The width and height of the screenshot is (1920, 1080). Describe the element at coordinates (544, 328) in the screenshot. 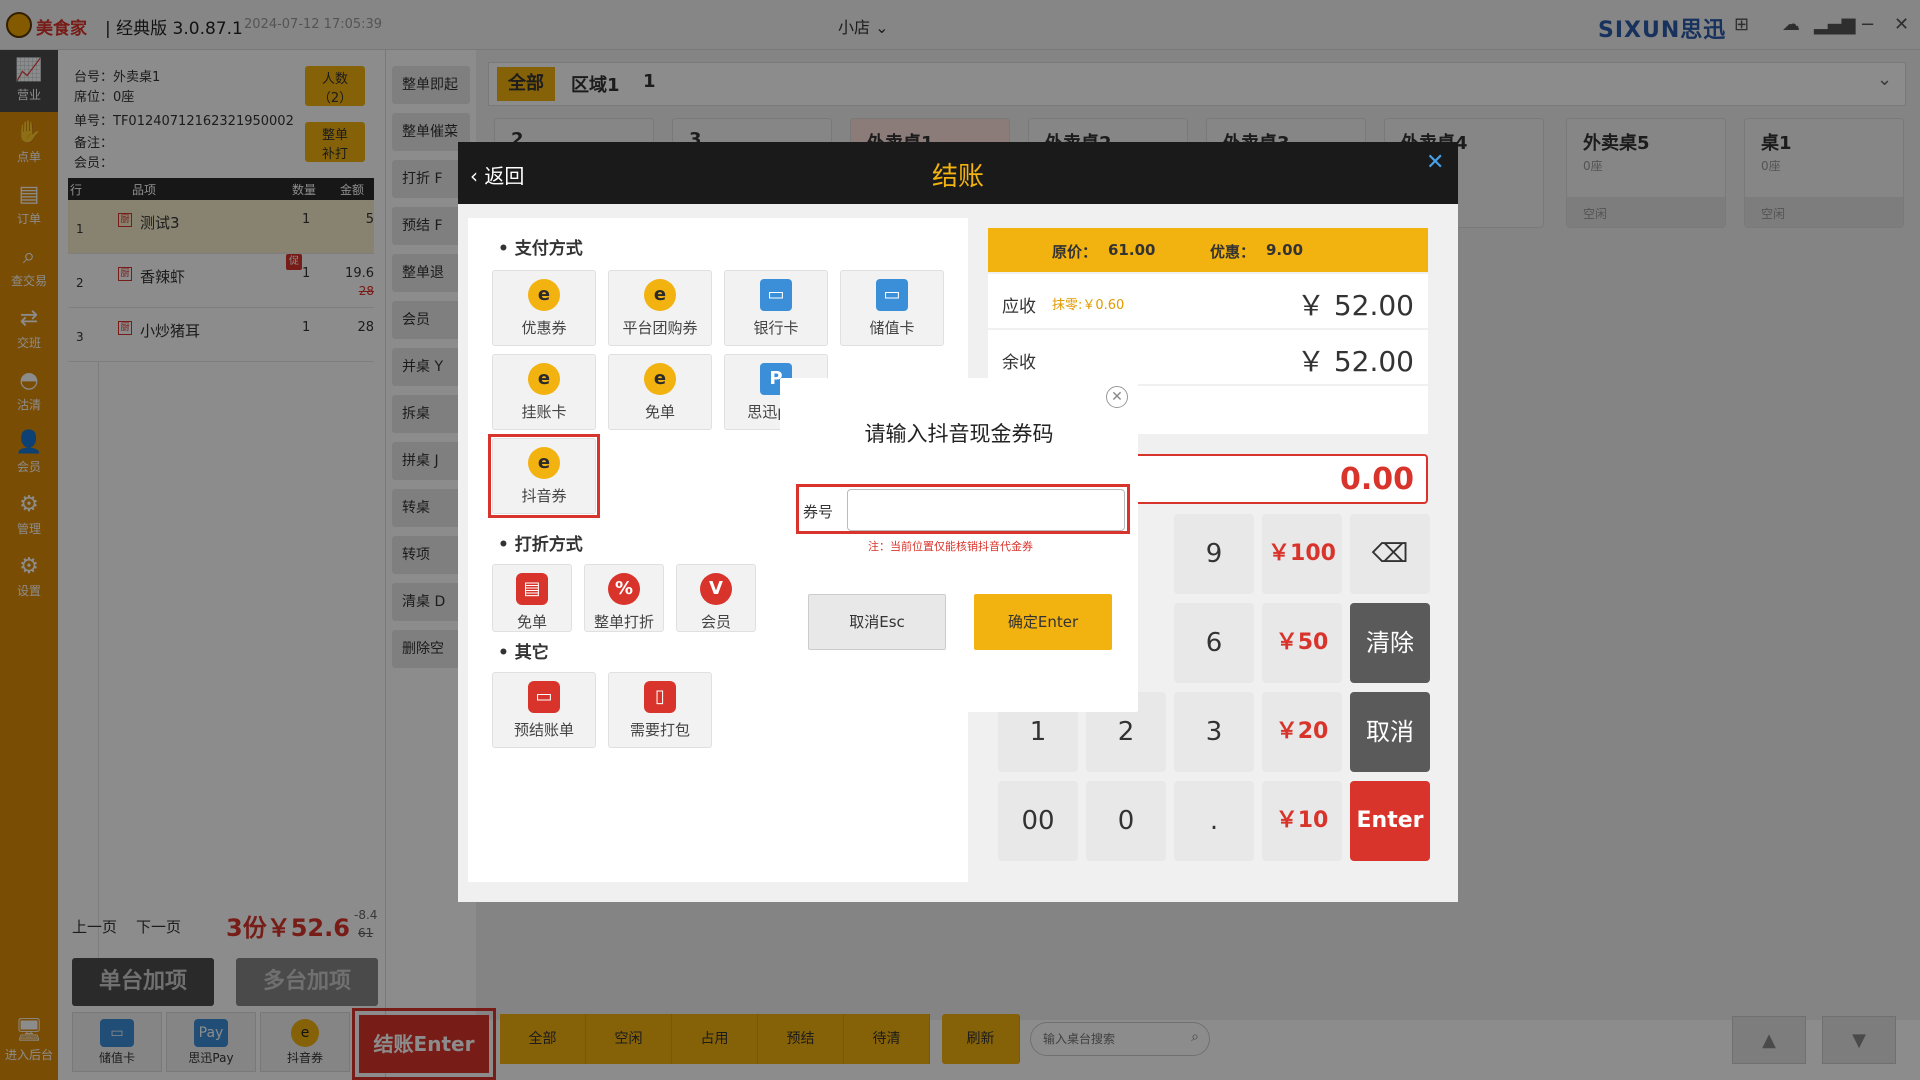

I see `pay-label: 优惠券` at that location.